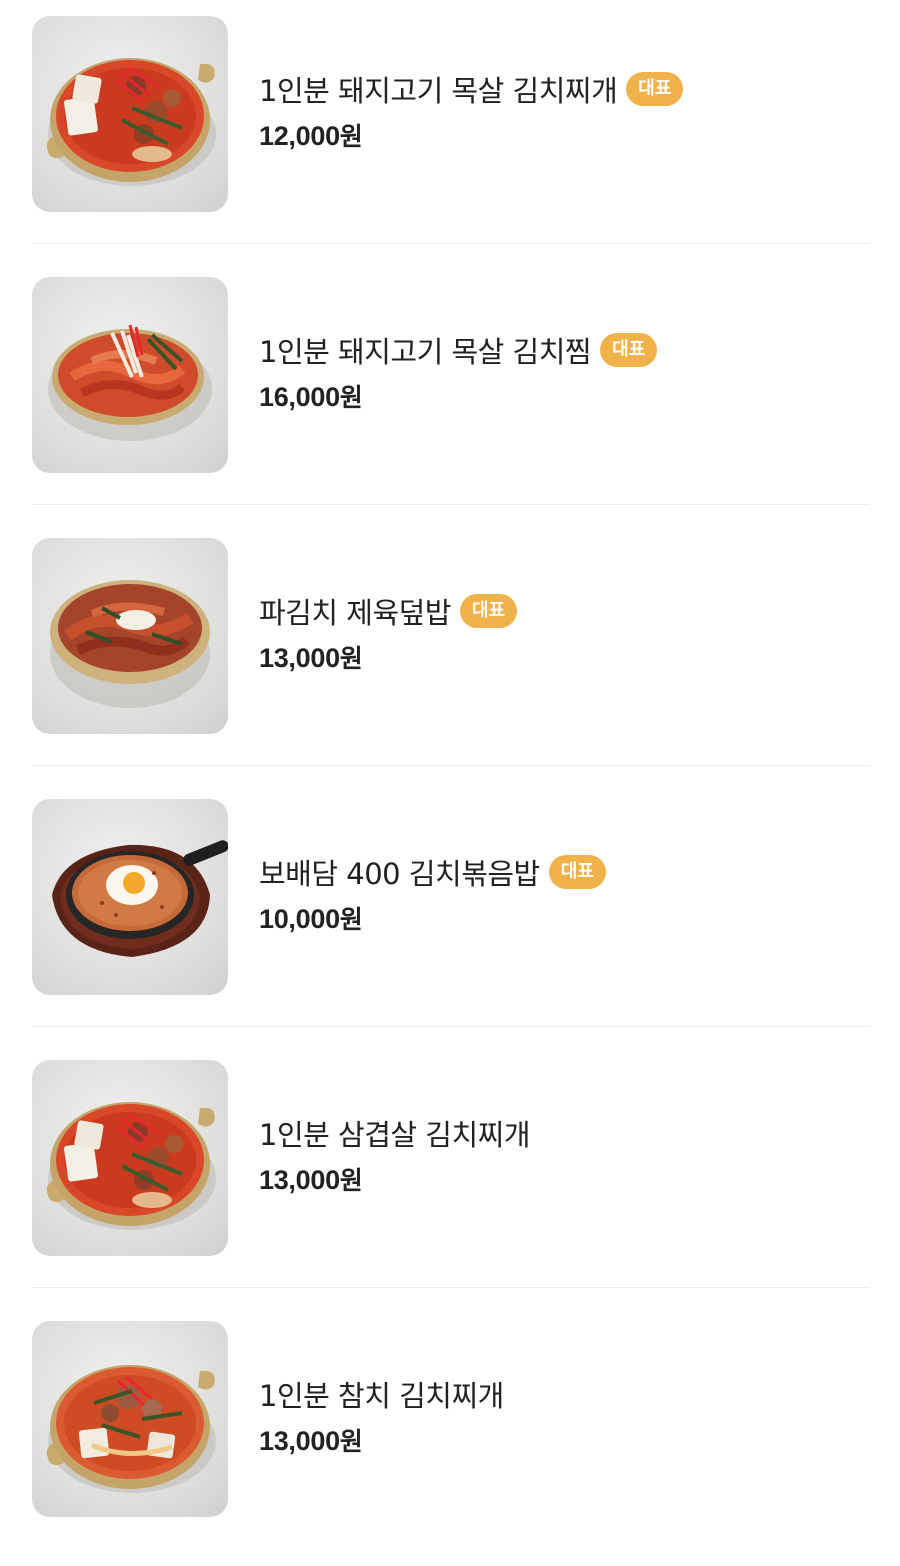  I want to click on menu-item-info: 보배담 400 김치볶음밥 대표 10,000원, so click(559, 893).